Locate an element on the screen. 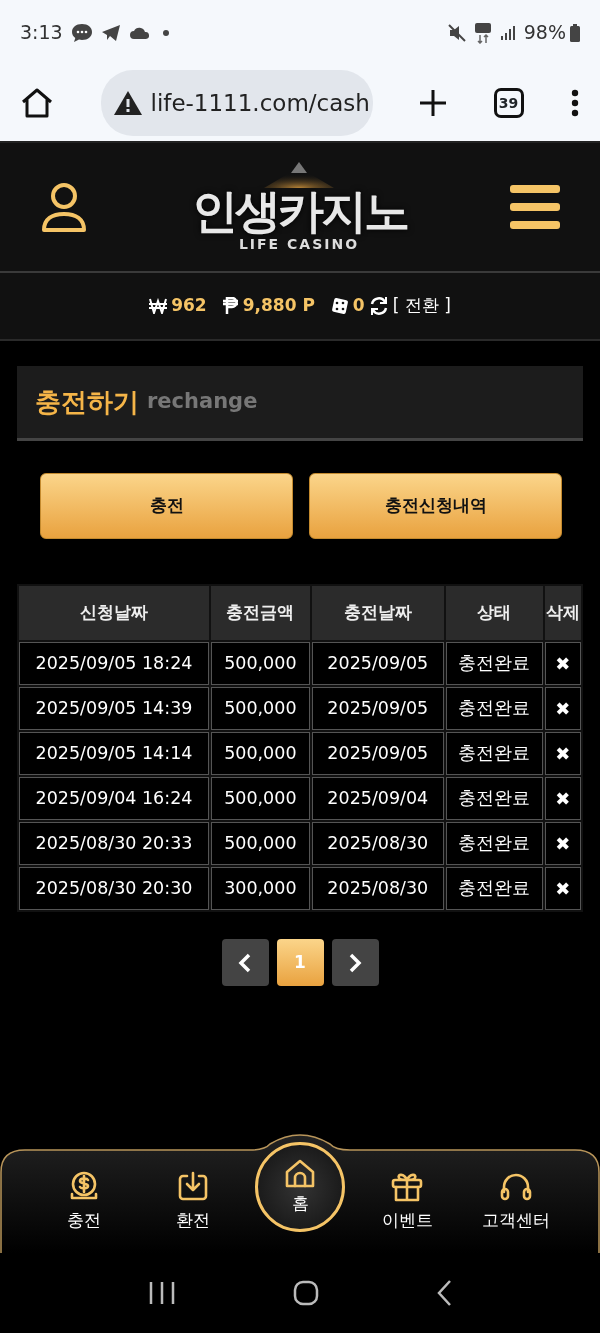 This screenshot has width=600, height=1333. nav-item: 충전 is located at coordinates (84, 1201).